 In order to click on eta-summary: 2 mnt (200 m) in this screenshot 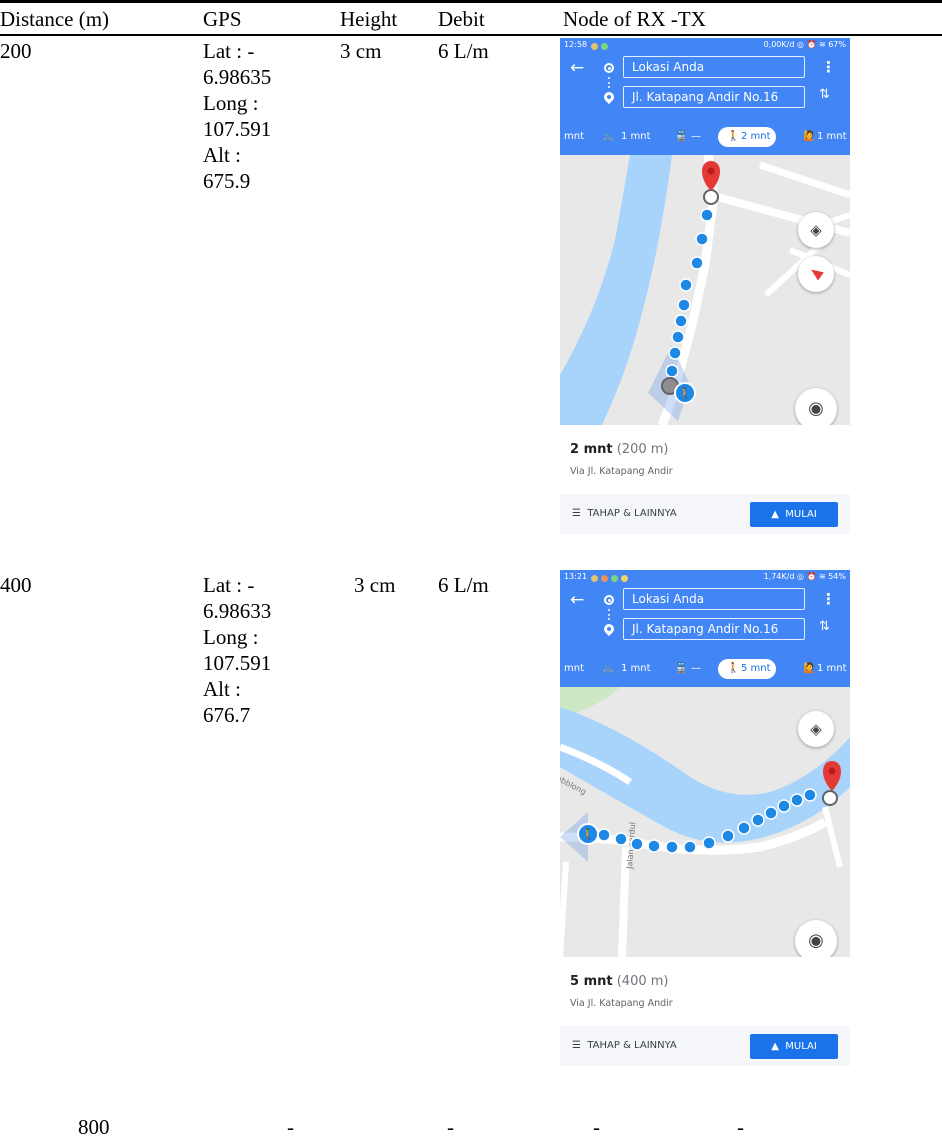, I will do `click(619, 449)`.